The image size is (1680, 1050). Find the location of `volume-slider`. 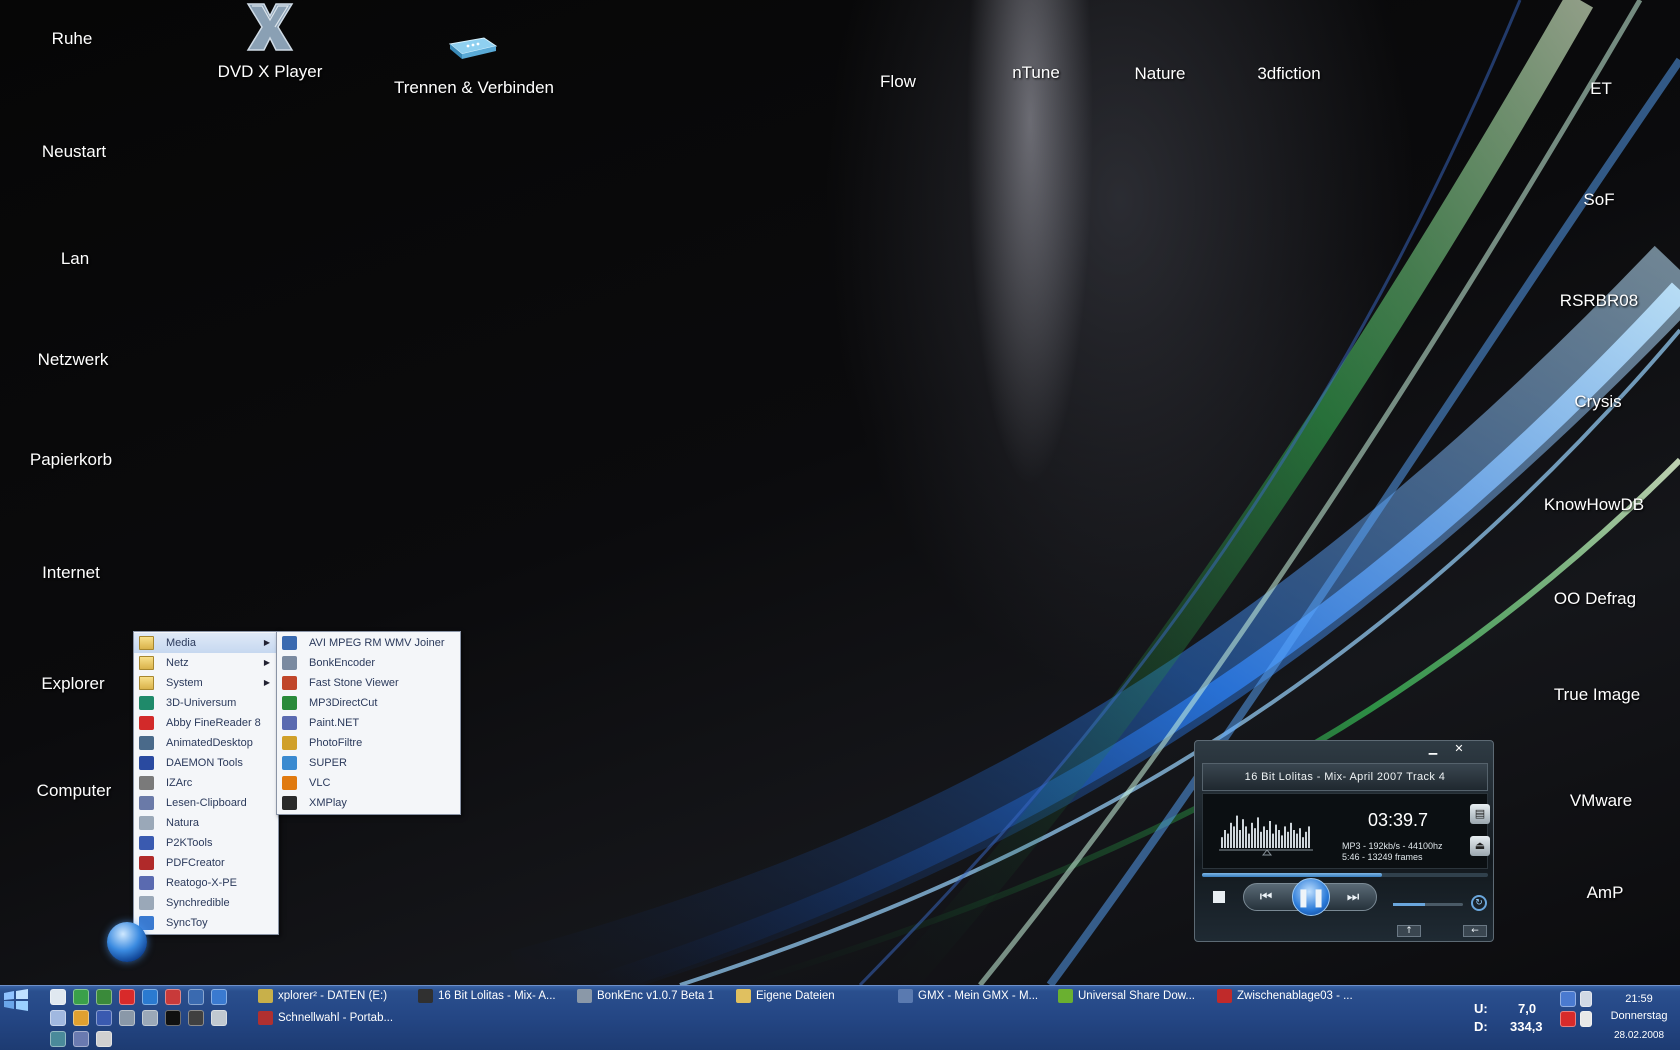

volume-slider is located at coordinates (1428, 904).